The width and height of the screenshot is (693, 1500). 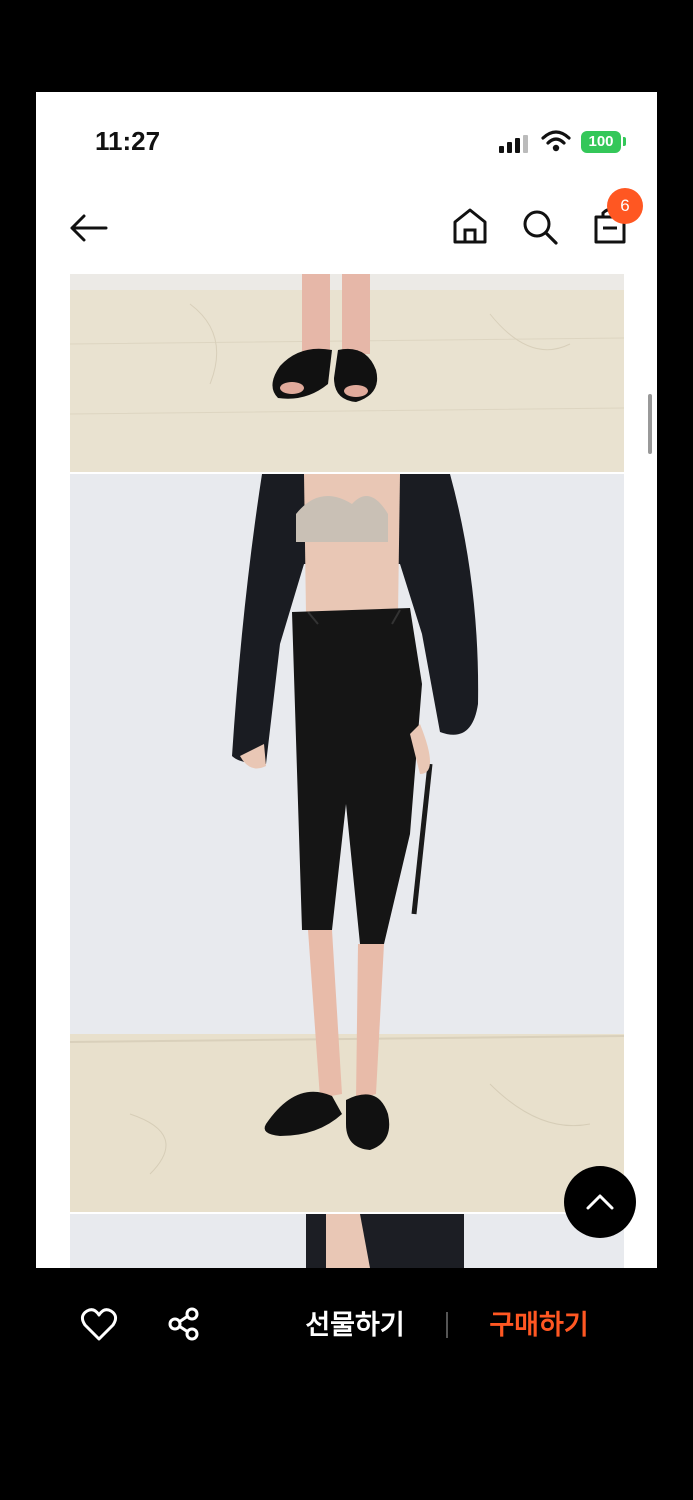 I want to click on cellular-signal-icon, so click(x=513, y=144).